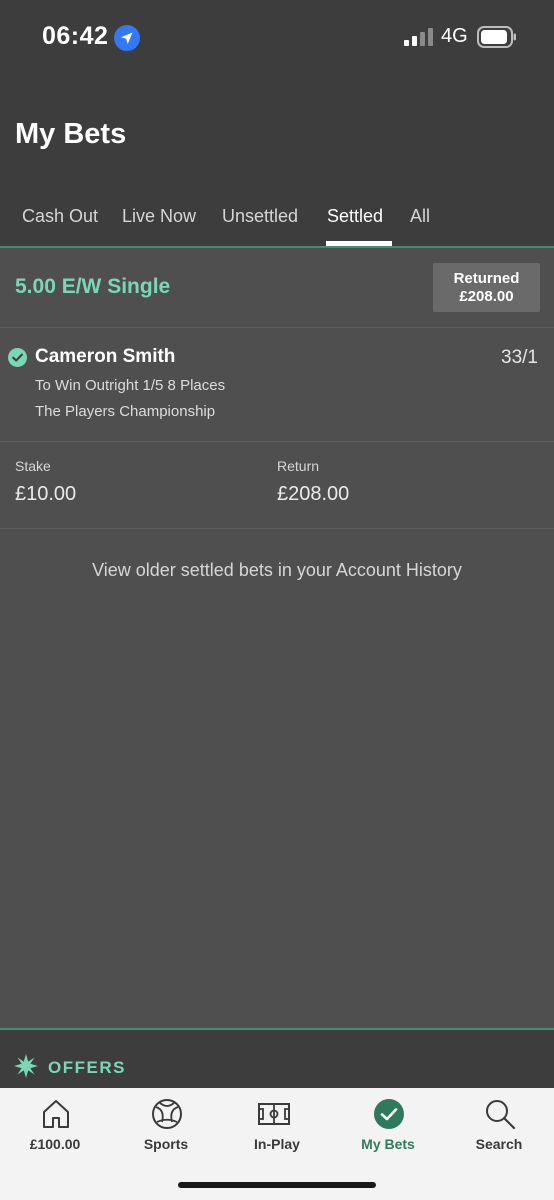  Describe the element at coordinates (127, 38) in the screenshot. I see `location-arrow-icon` at that location.